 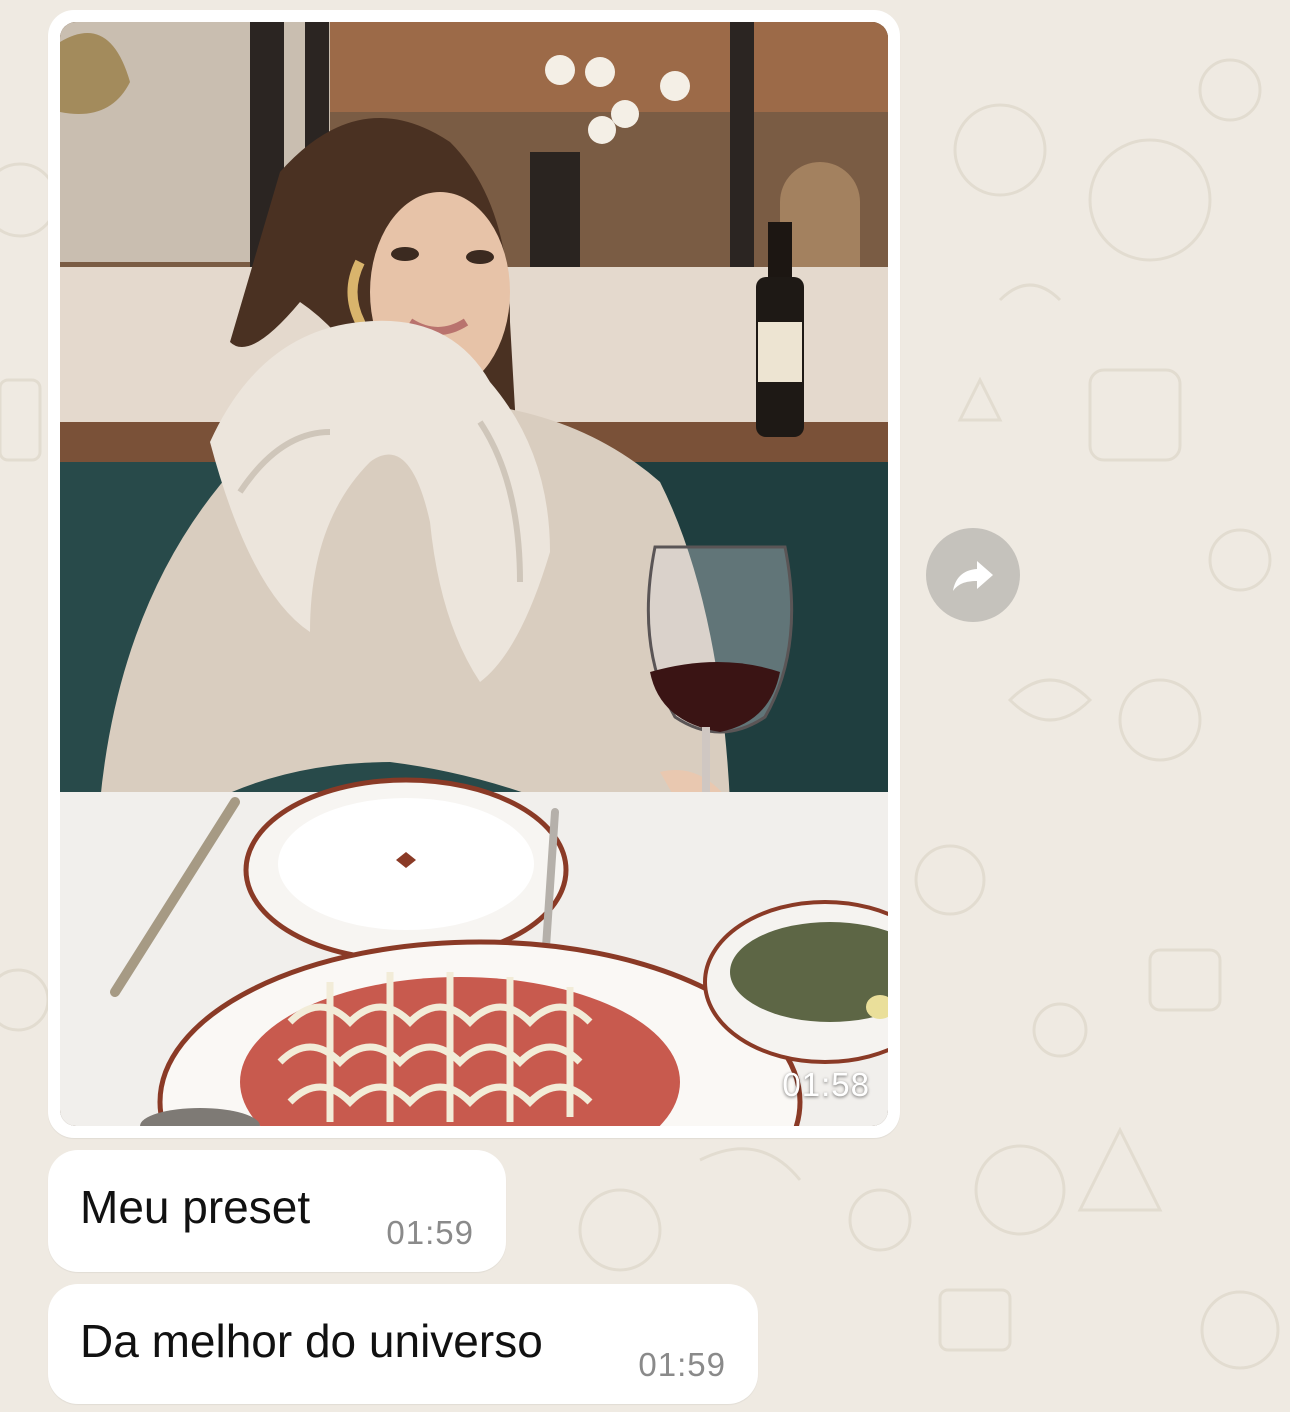 What do you see at coordinates (195, 1207) in the screenshot?
I see `message-text: Meu preset` at bounding box center [195, 1207].